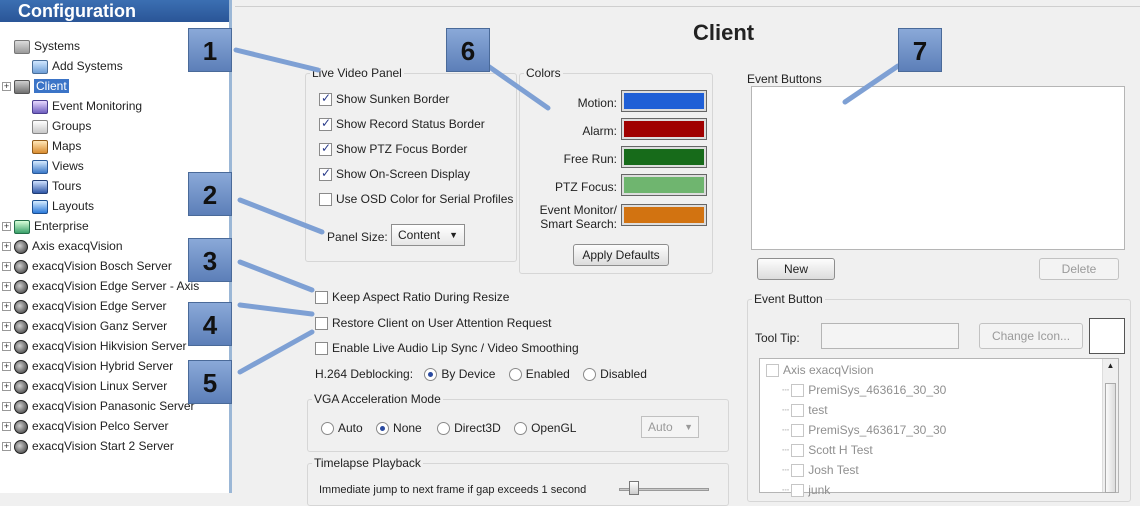  I want to click on dropdown-arrow-icon: ▼, so click(453, 235).